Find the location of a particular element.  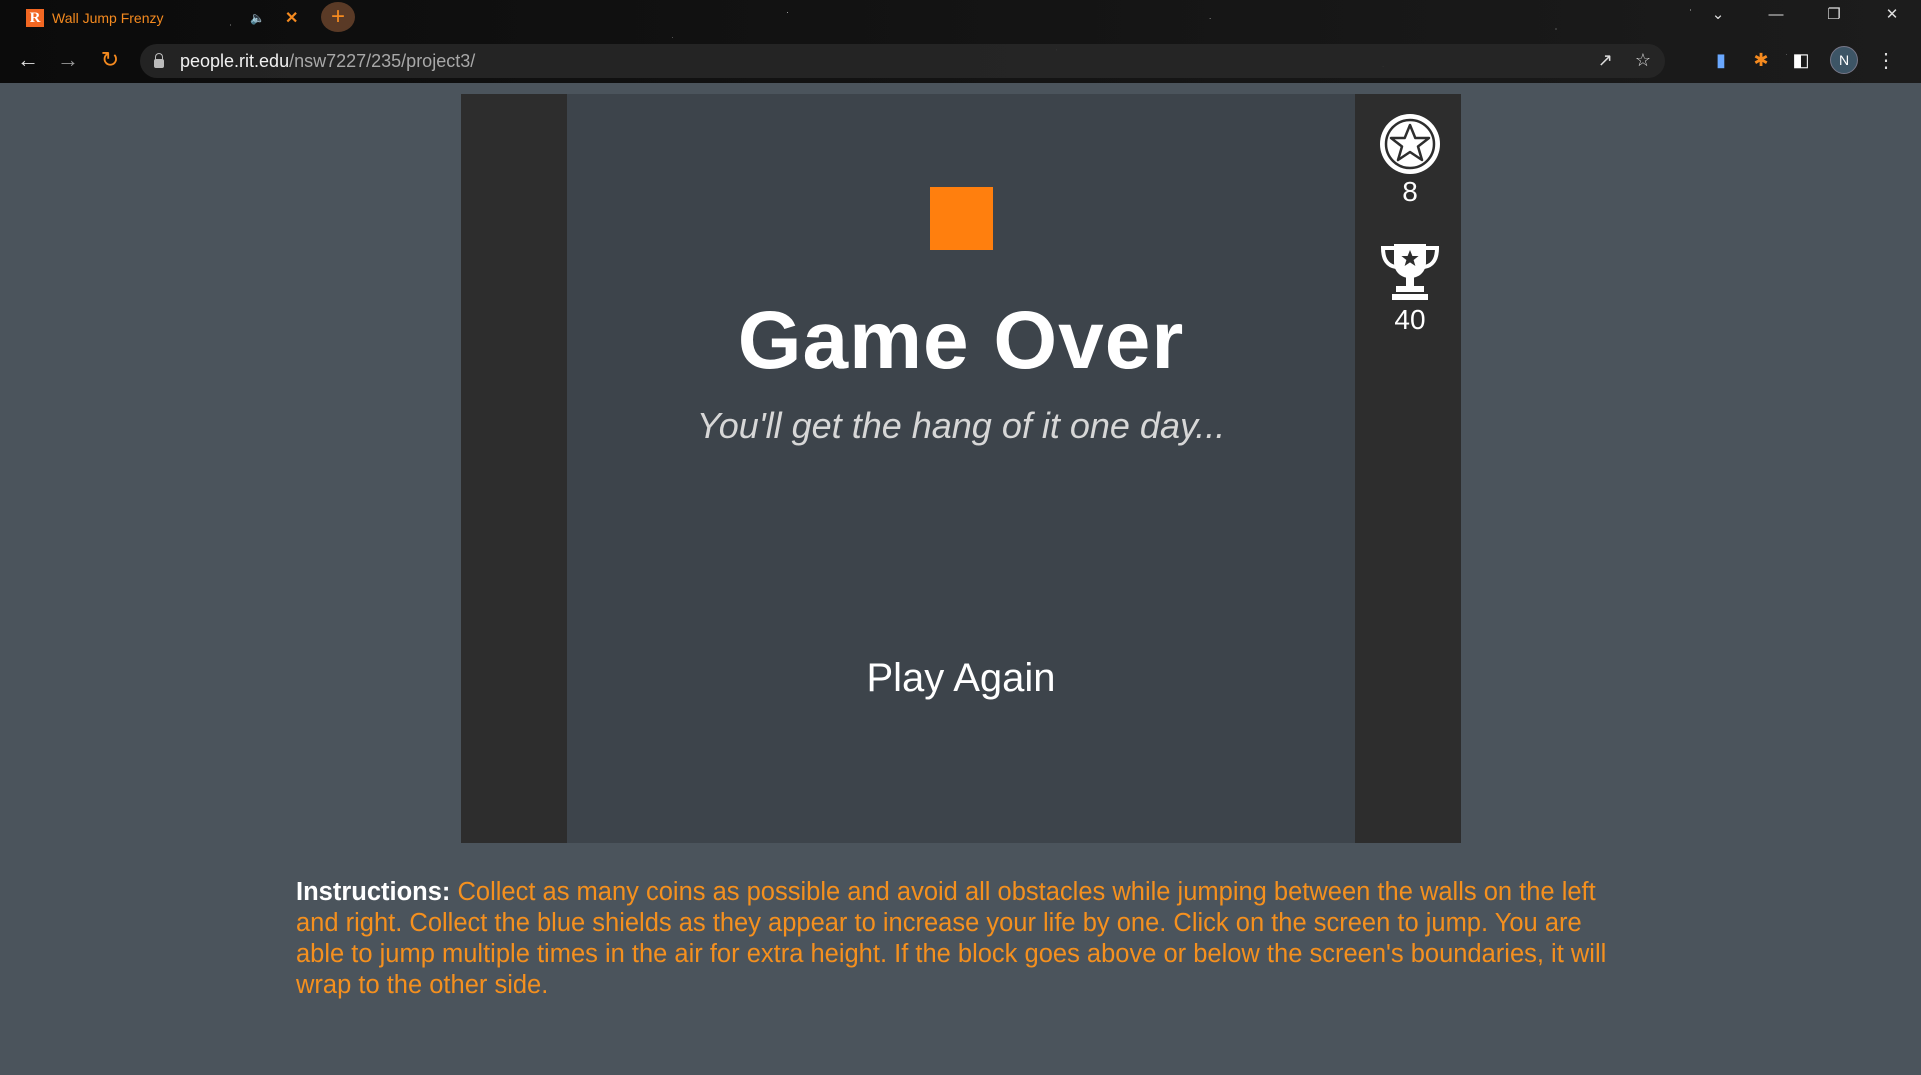

restore-icon: ❐ is located at coordinates (1834, 14).